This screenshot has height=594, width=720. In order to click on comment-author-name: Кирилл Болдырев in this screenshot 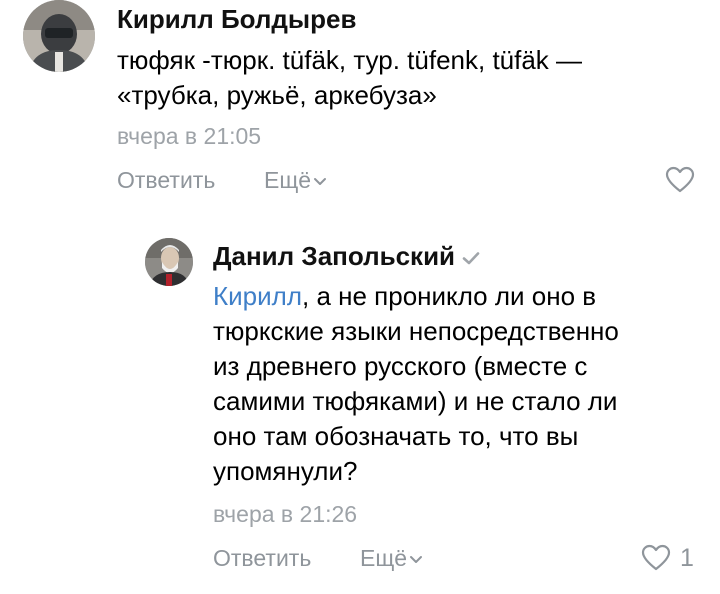, I will do `click(236, 19)`.